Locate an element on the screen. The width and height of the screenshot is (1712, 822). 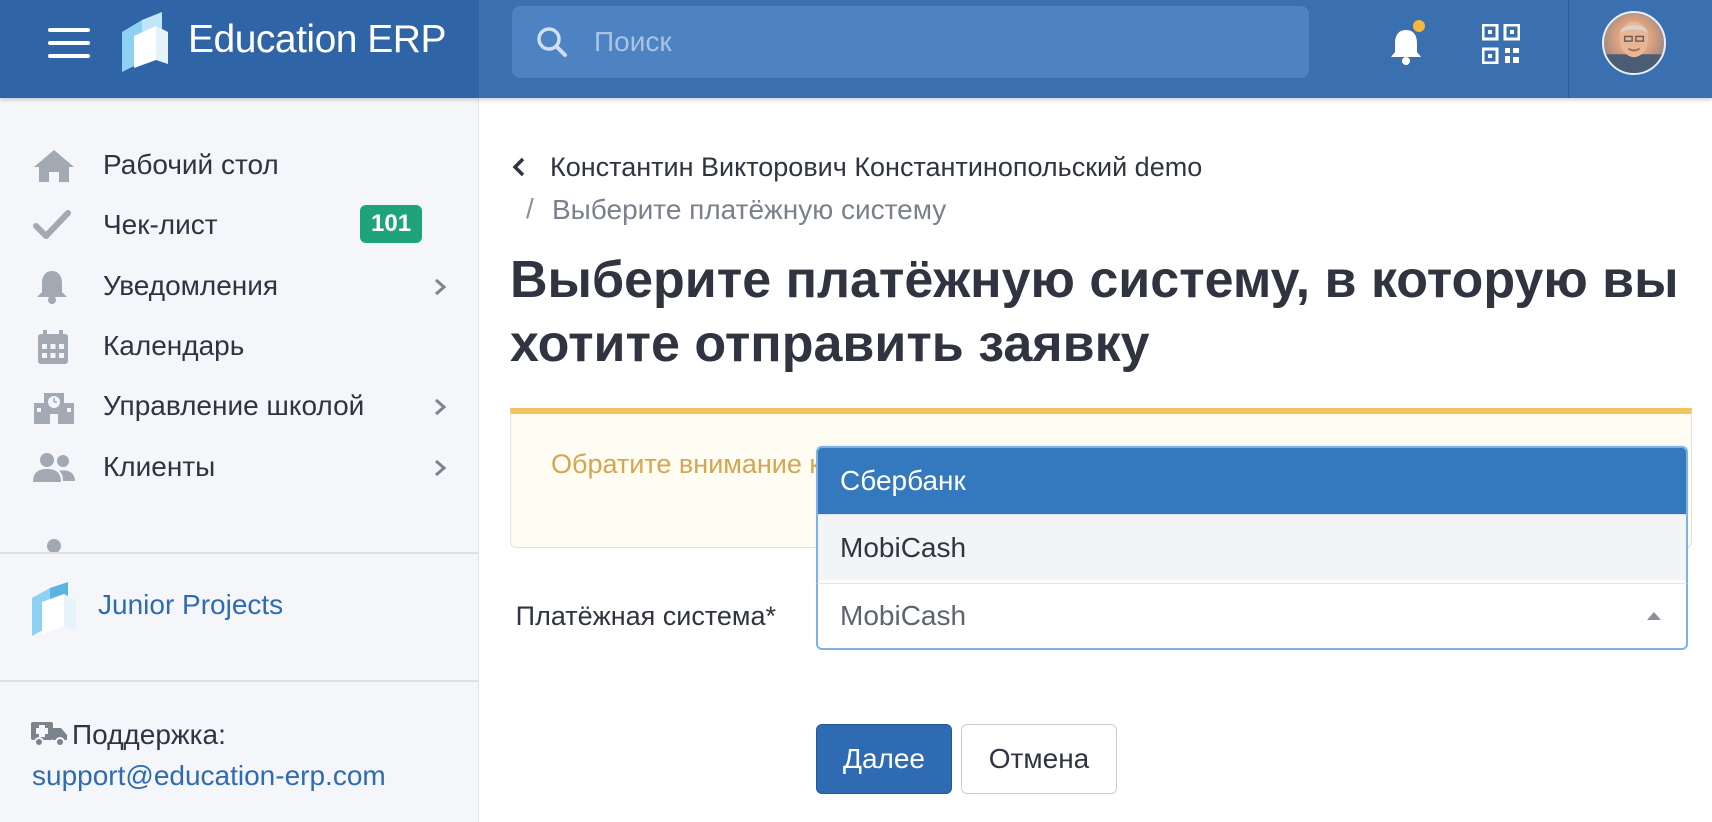
menu-toggle-button is located at coordinates (69, 43).